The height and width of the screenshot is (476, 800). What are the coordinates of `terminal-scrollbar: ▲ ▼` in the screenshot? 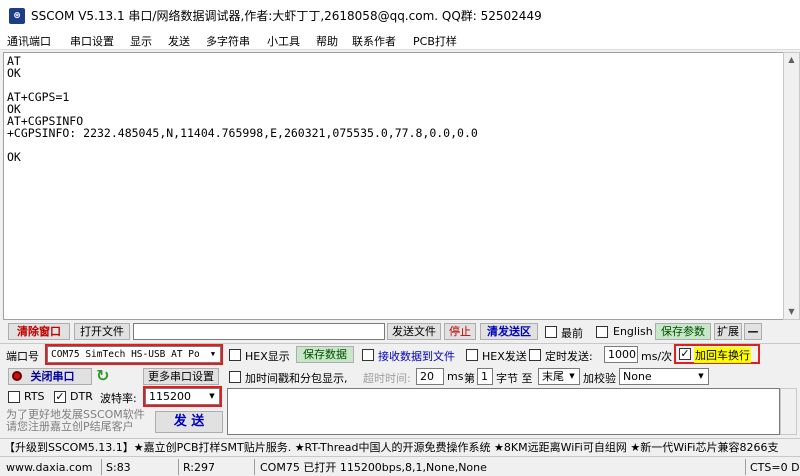 It's located at (791, 186).